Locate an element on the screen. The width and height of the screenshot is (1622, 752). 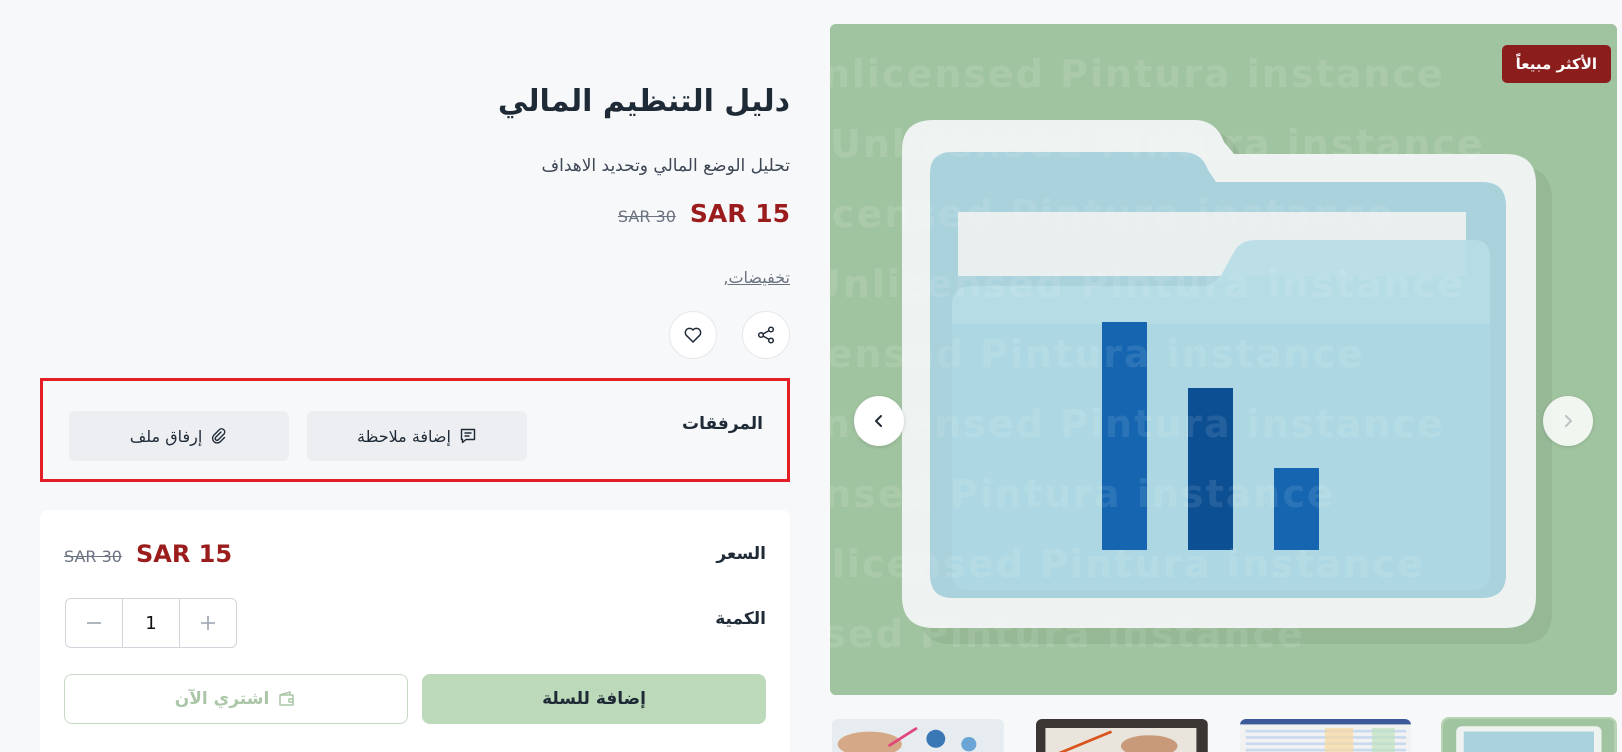
folder-chart-thumb-image is located at coordinates (1529, 735).